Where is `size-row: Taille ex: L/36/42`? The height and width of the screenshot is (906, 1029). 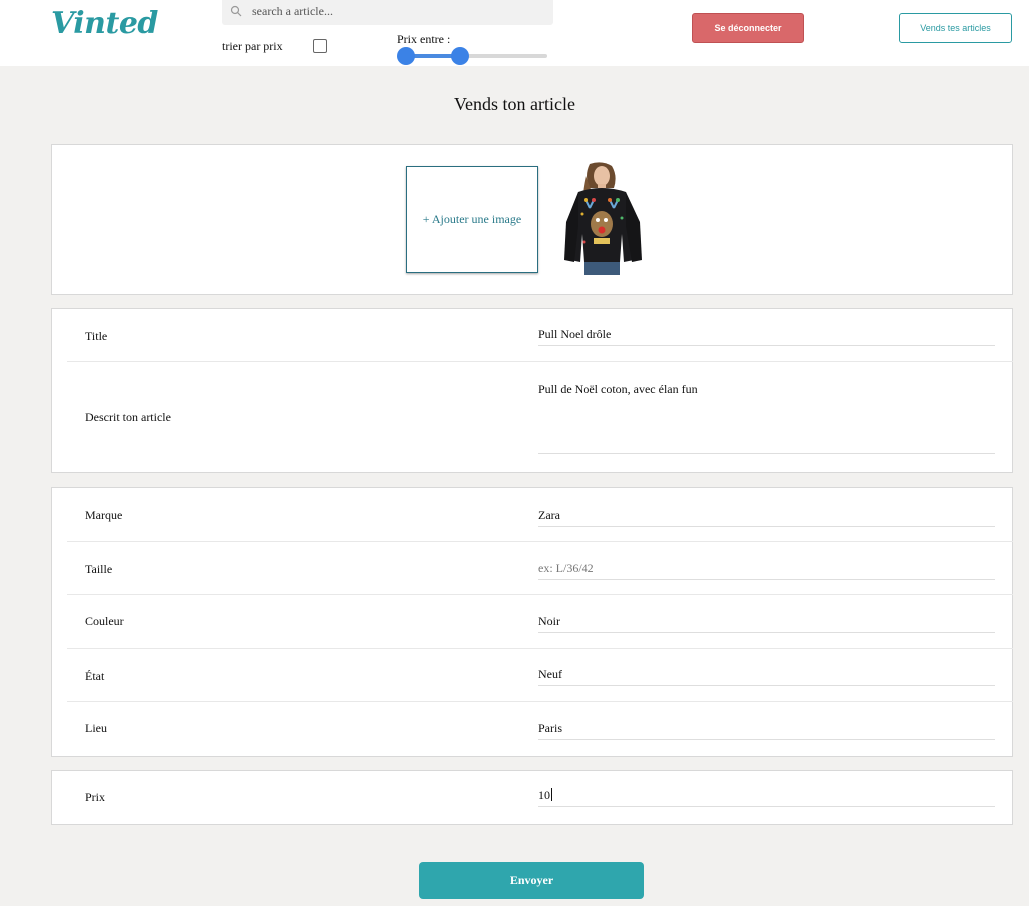
size-row: Taille ex: L/36/42 is located at coordinates (540, 568).